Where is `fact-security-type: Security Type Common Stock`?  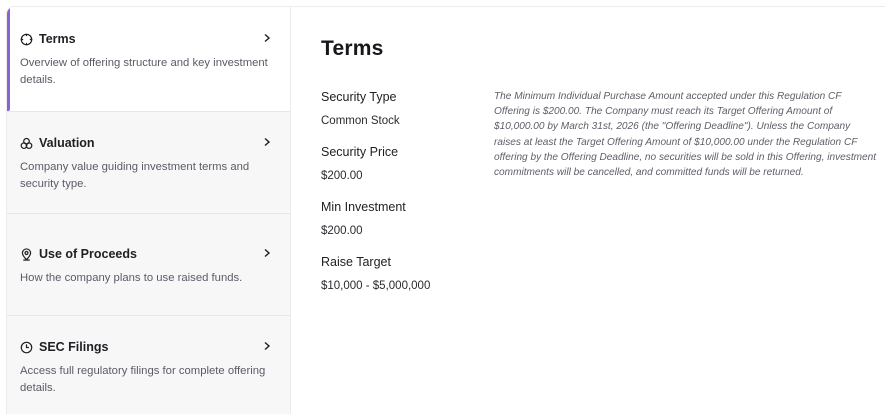 fact-security-type: Security Type Common Stock is located at coordinates (401, 108).